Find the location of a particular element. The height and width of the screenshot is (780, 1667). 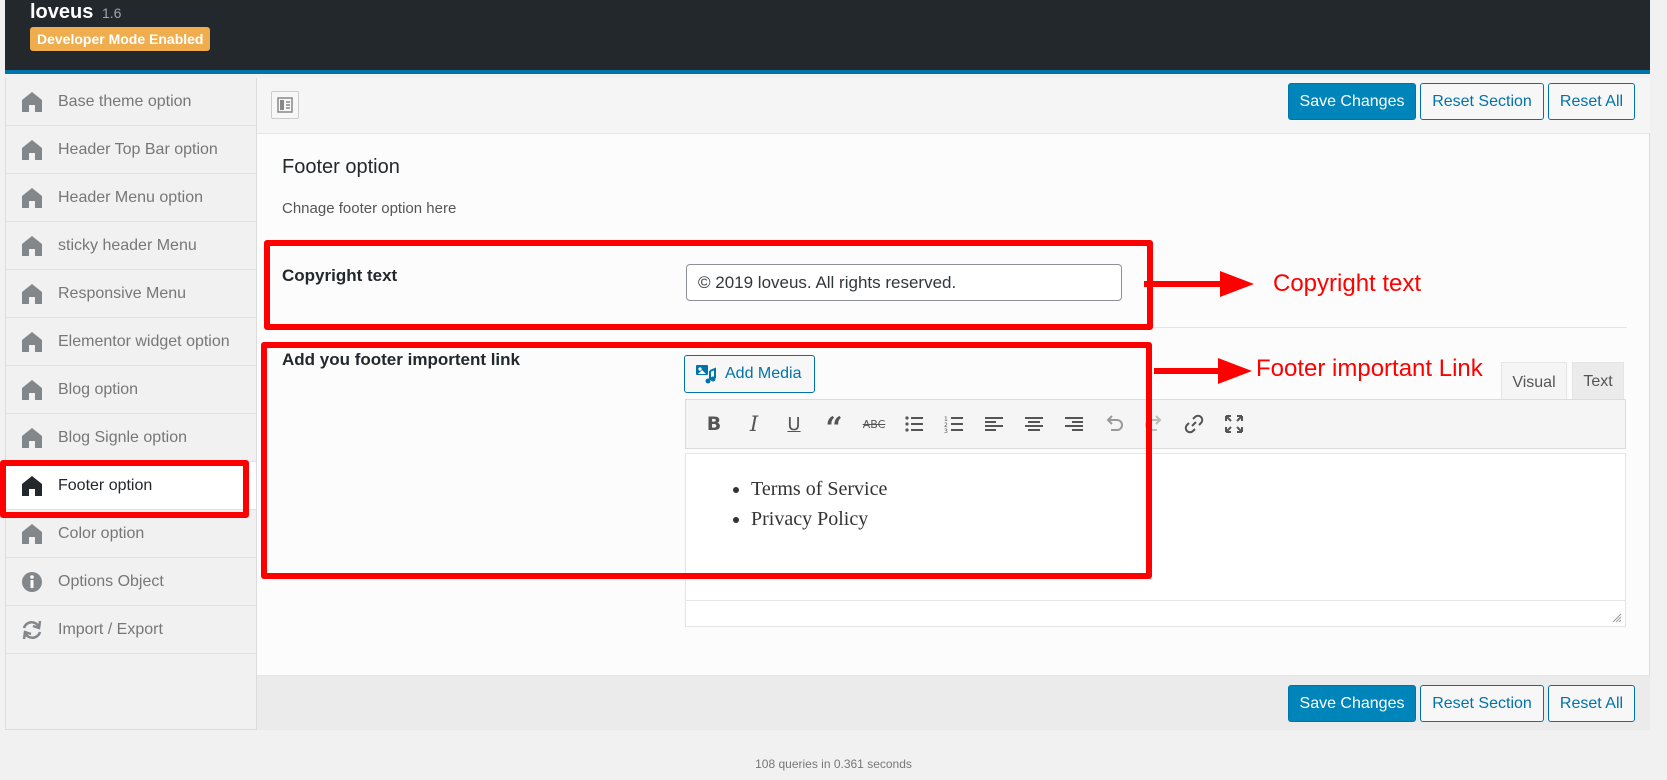

annotation-arrow-copyright is located at coordinates (1199, 284).